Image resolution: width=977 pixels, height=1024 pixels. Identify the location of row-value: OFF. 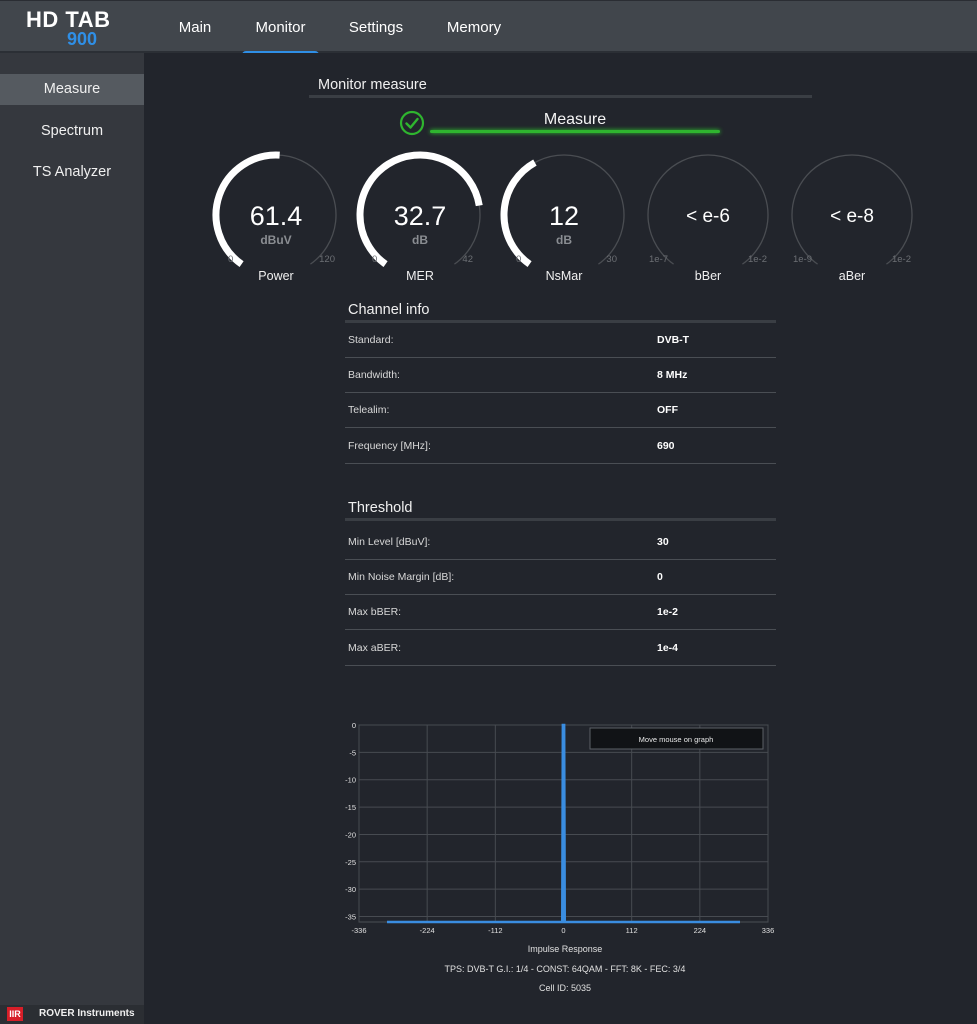
(667, 410).